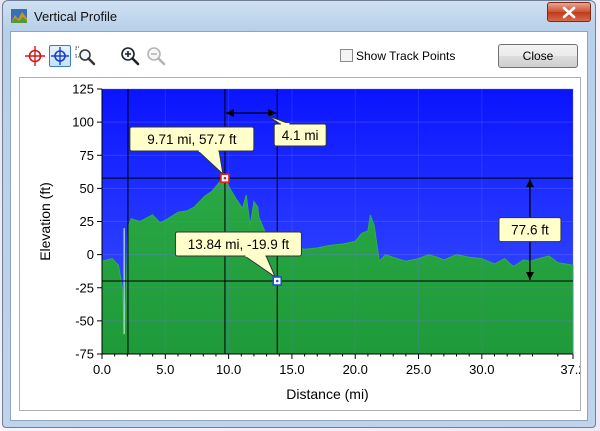  What do you see at coordinates (255, 255) in the screenshot?
I see `blue-marker-callout-seam` at bounding box center [255, 255].